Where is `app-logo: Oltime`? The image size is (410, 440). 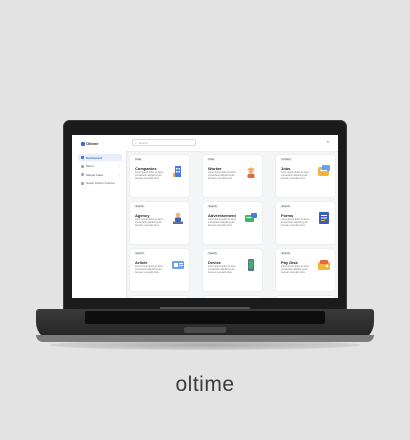
app-logo: Oltime is located at coordinates (89, 143).